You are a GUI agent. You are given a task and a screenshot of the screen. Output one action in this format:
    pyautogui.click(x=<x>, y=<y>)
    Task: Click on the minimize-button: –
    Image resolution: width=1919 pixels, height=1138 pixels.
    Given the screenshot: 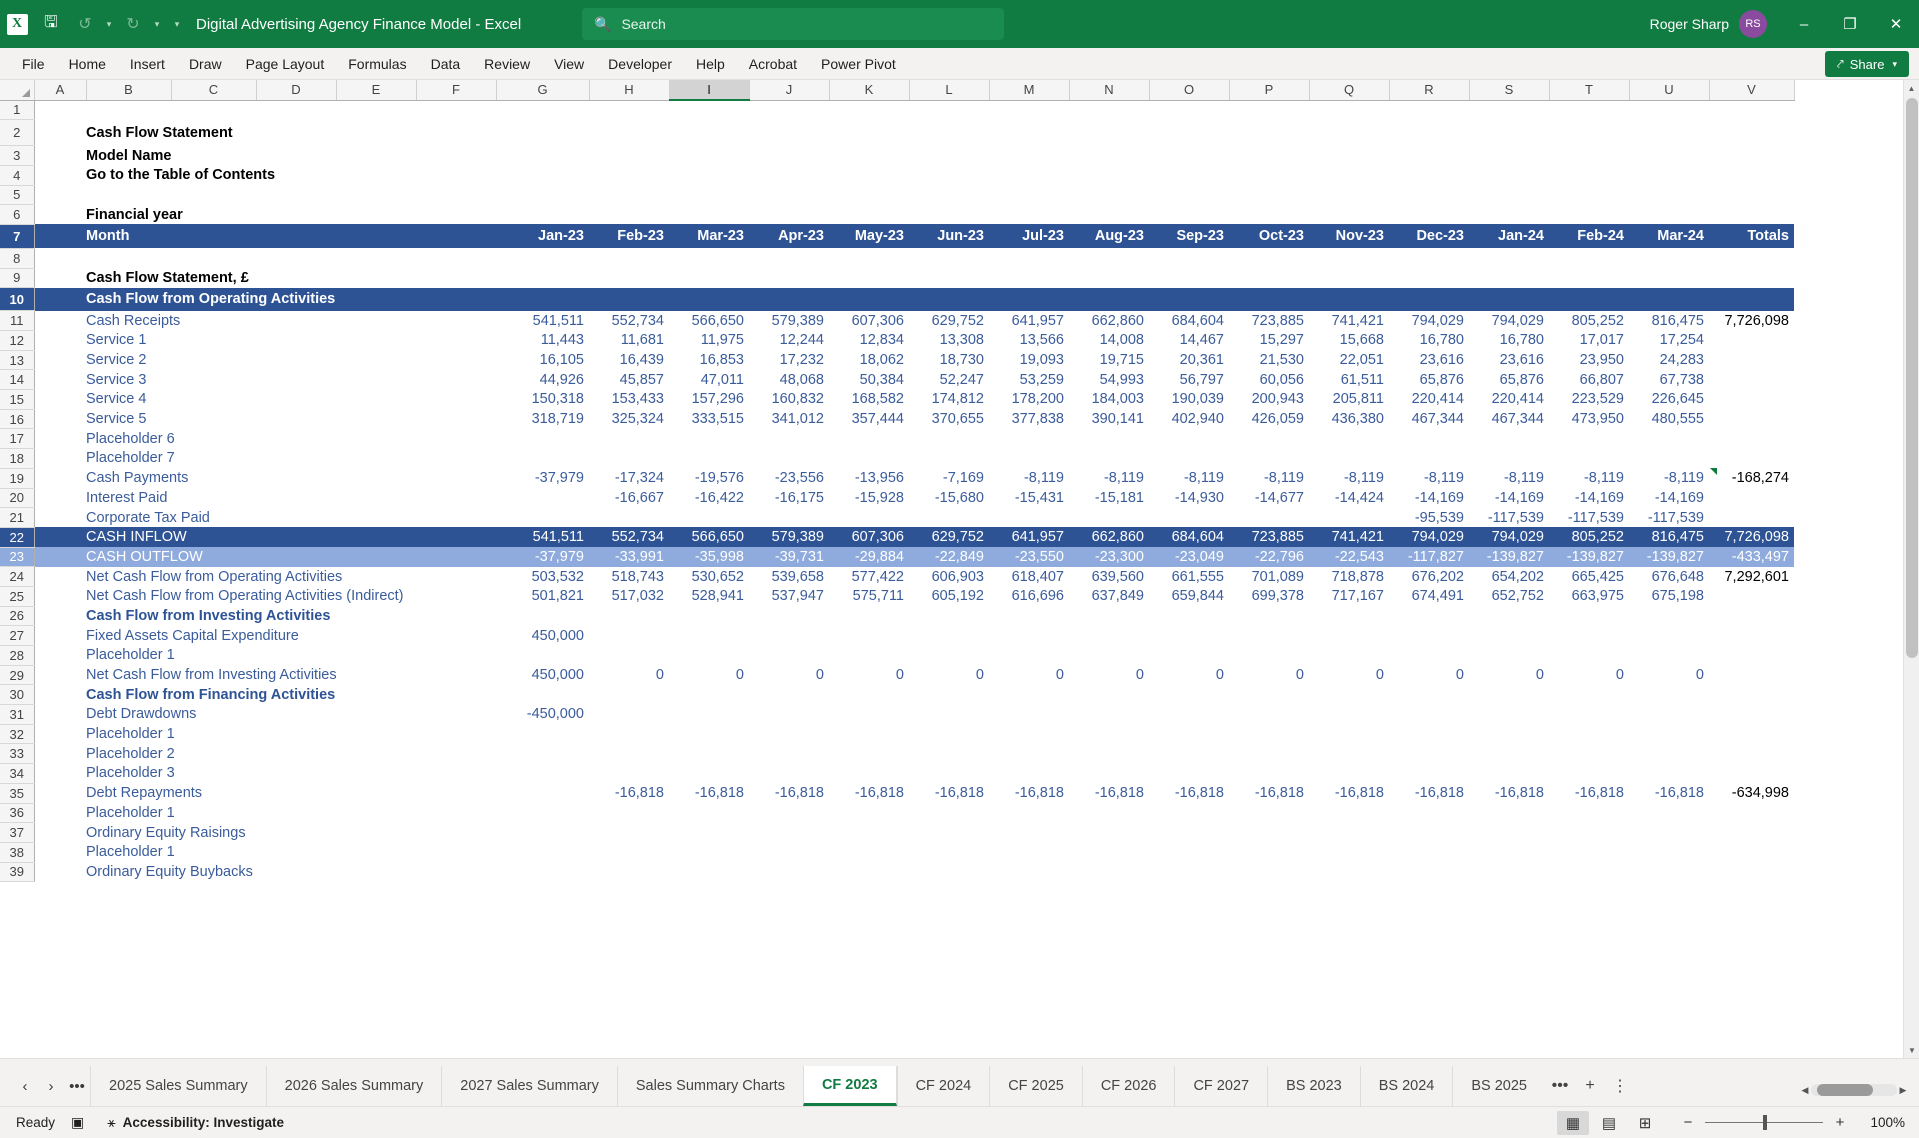 What is the action you would take?
    pyautogui.click(x=1804, y=24)
    